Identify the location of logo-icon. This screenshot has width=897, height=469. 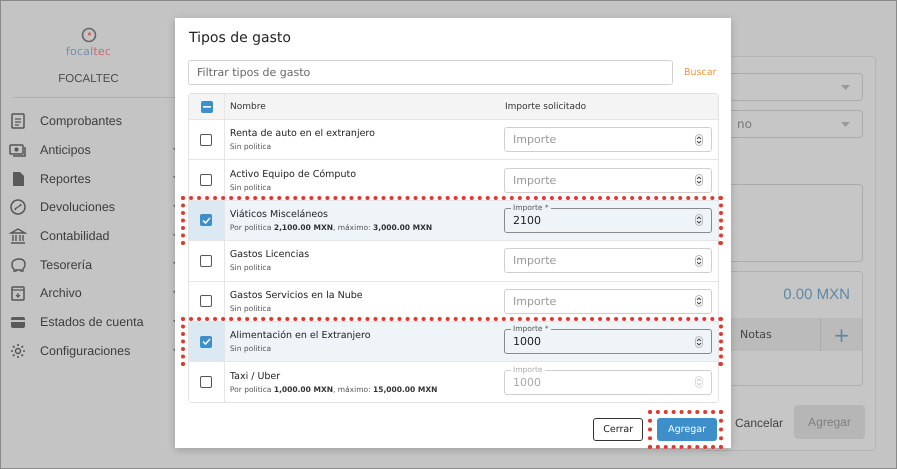
(88, 35).